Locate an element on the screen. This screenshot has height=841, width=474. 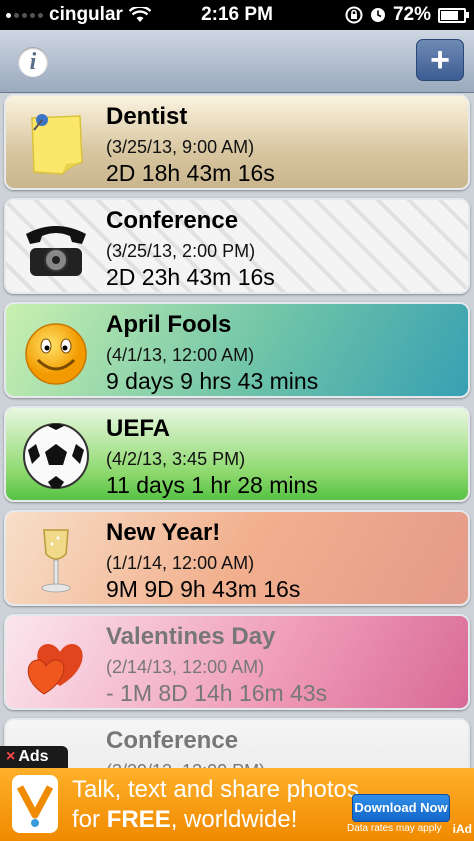
soccer-ball-icon is located at coordinates (56, 456).